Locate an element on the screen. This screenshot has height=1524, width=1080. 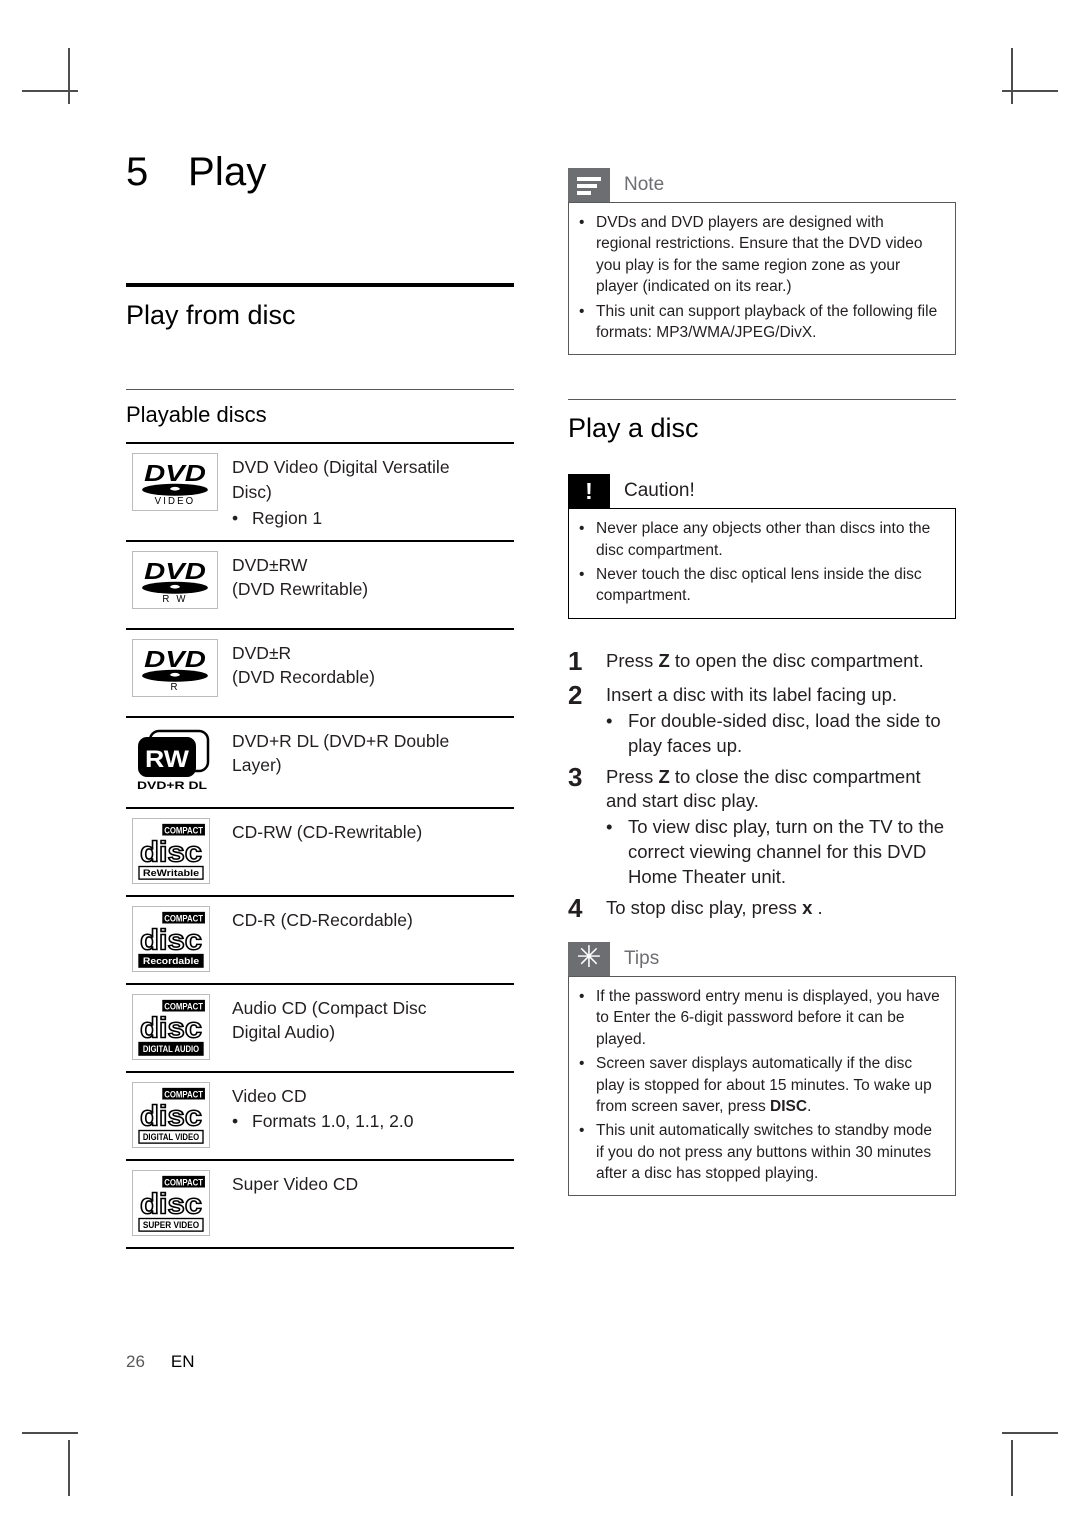
caution-box-tab: ! Caution! is located at coordinates (762, 491).